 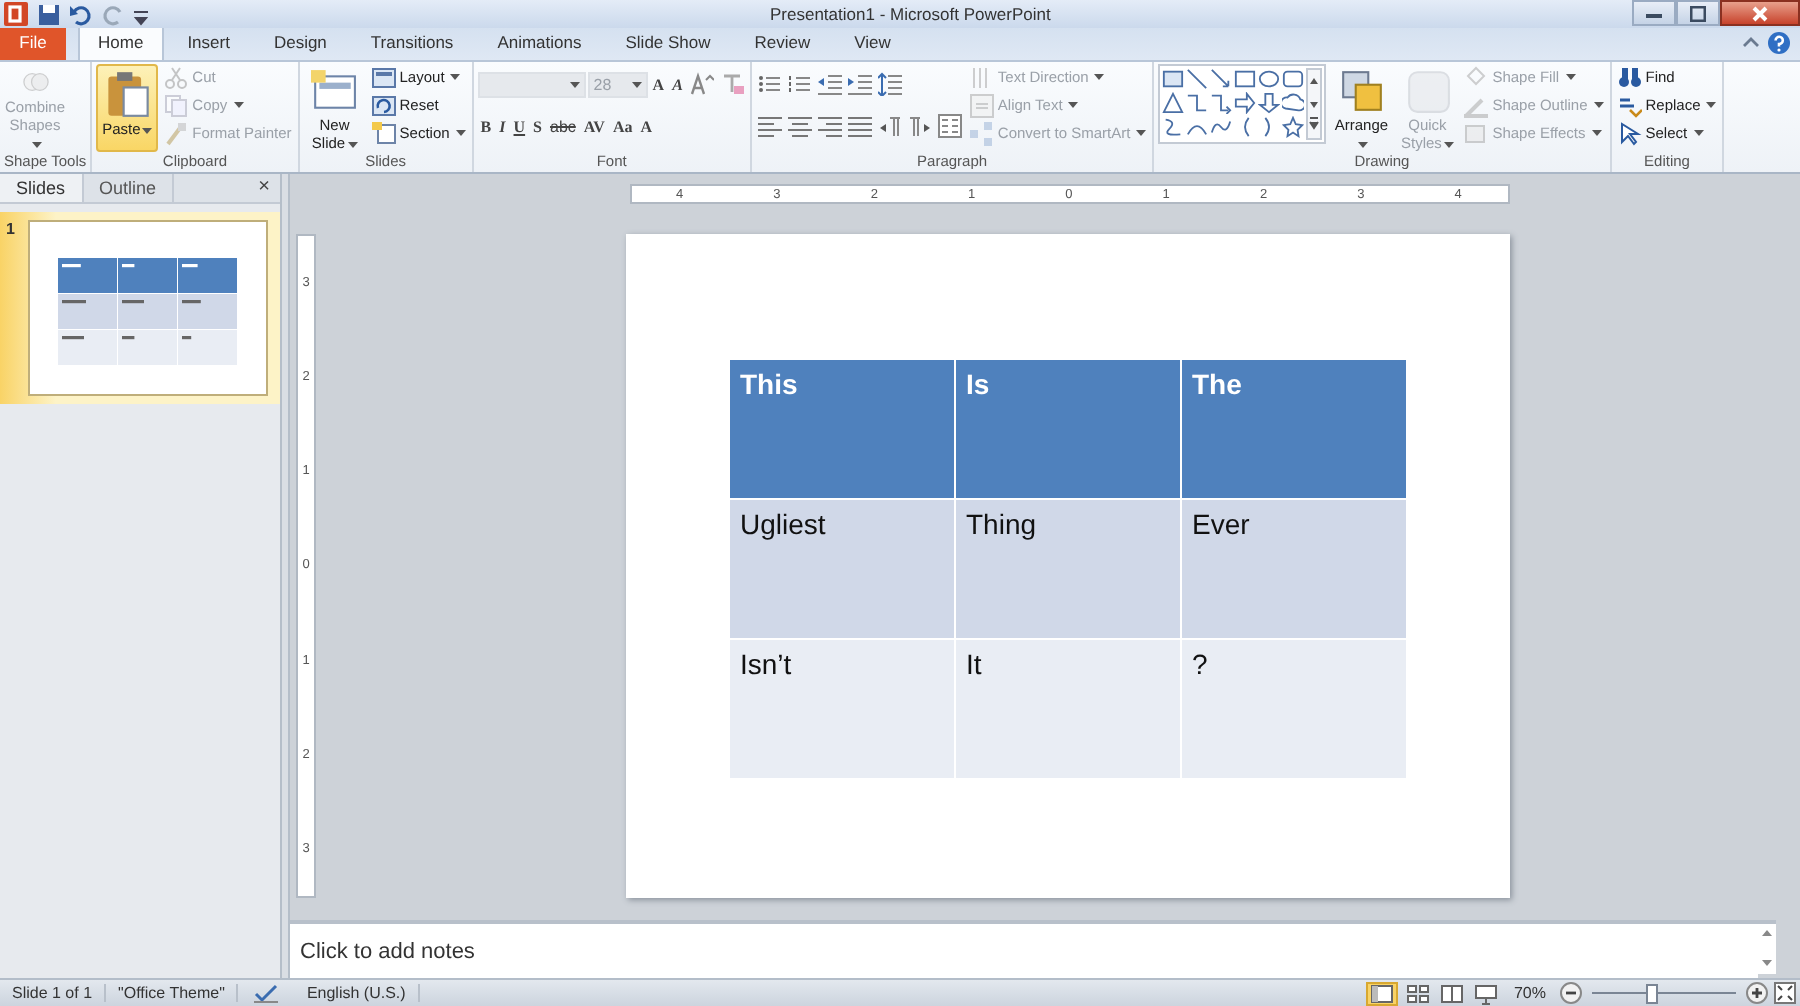 What do you see at coordinates (127, 94) in the screenshot?
I see `clipboard-icon` at bounding box center [127, 94].